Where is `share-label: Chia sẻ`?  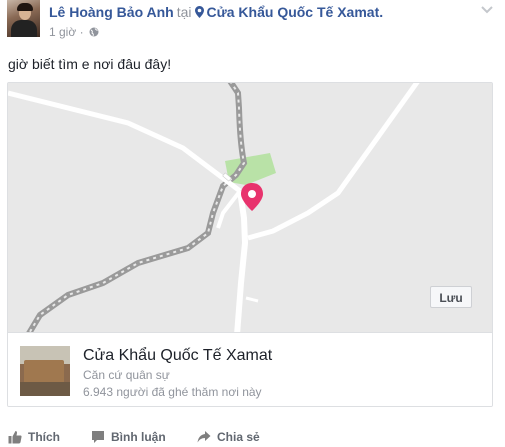
share-label: Chia sẻ is located at coordinates (238, 437).